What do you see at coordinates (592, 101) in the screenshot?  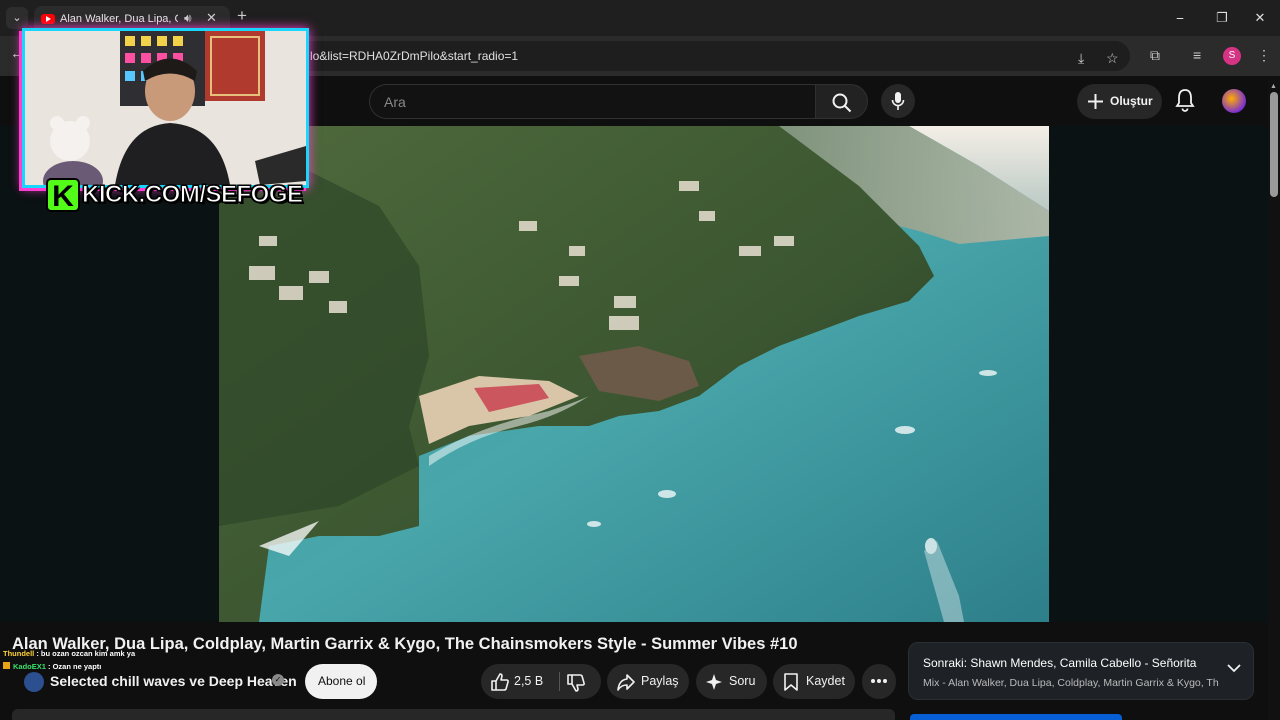 I see `search-input: Ara` at bounding box center [592, 101].